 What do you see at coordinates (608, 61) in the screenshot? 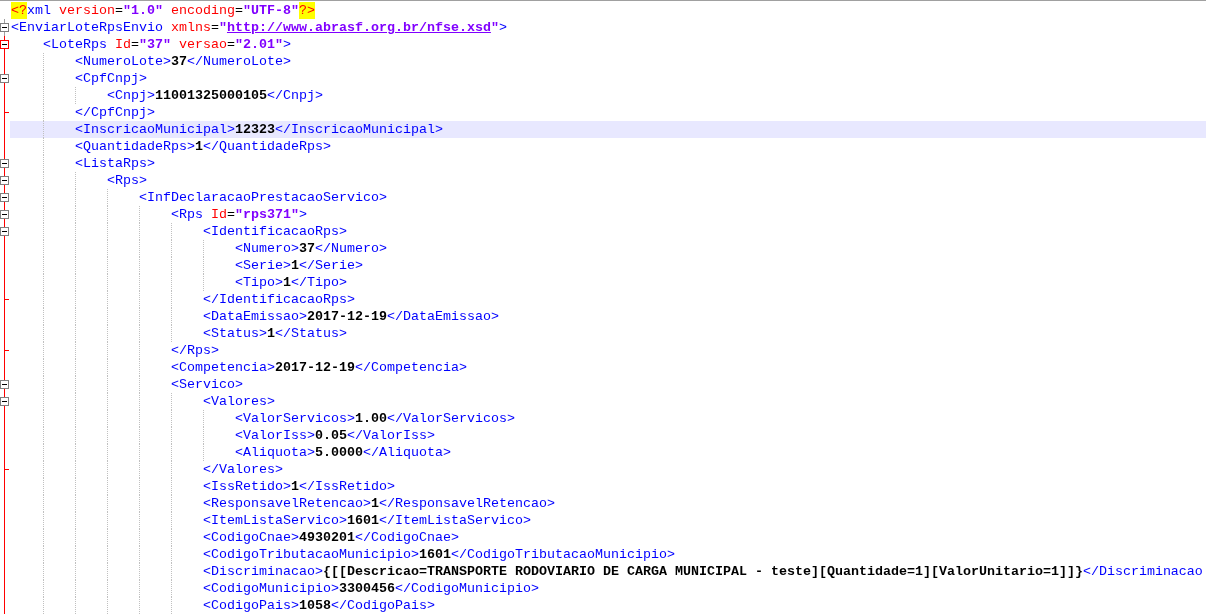
I see `code-line: <NumeroLote>37</NumeroLote>` at bounding box center [608, 61].